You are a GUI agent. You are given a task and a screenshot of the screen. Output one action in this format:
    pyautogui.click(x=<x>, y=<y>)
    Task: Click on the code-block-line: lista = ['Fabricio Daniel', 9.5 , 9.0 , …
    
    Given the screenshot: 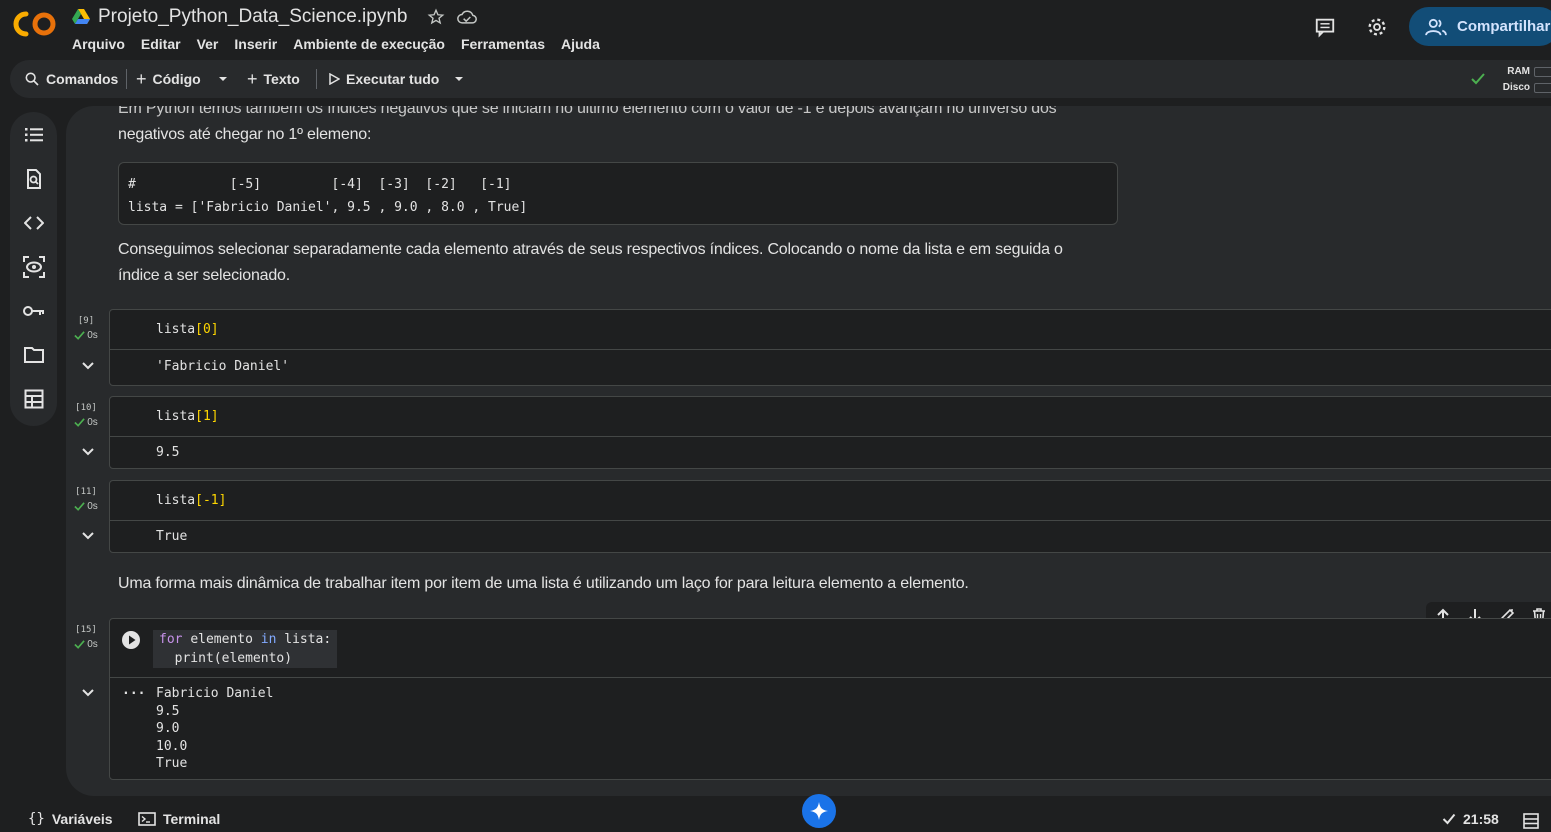 What is the action you would take?
    pyautogui.click(x=328, y=207)
    